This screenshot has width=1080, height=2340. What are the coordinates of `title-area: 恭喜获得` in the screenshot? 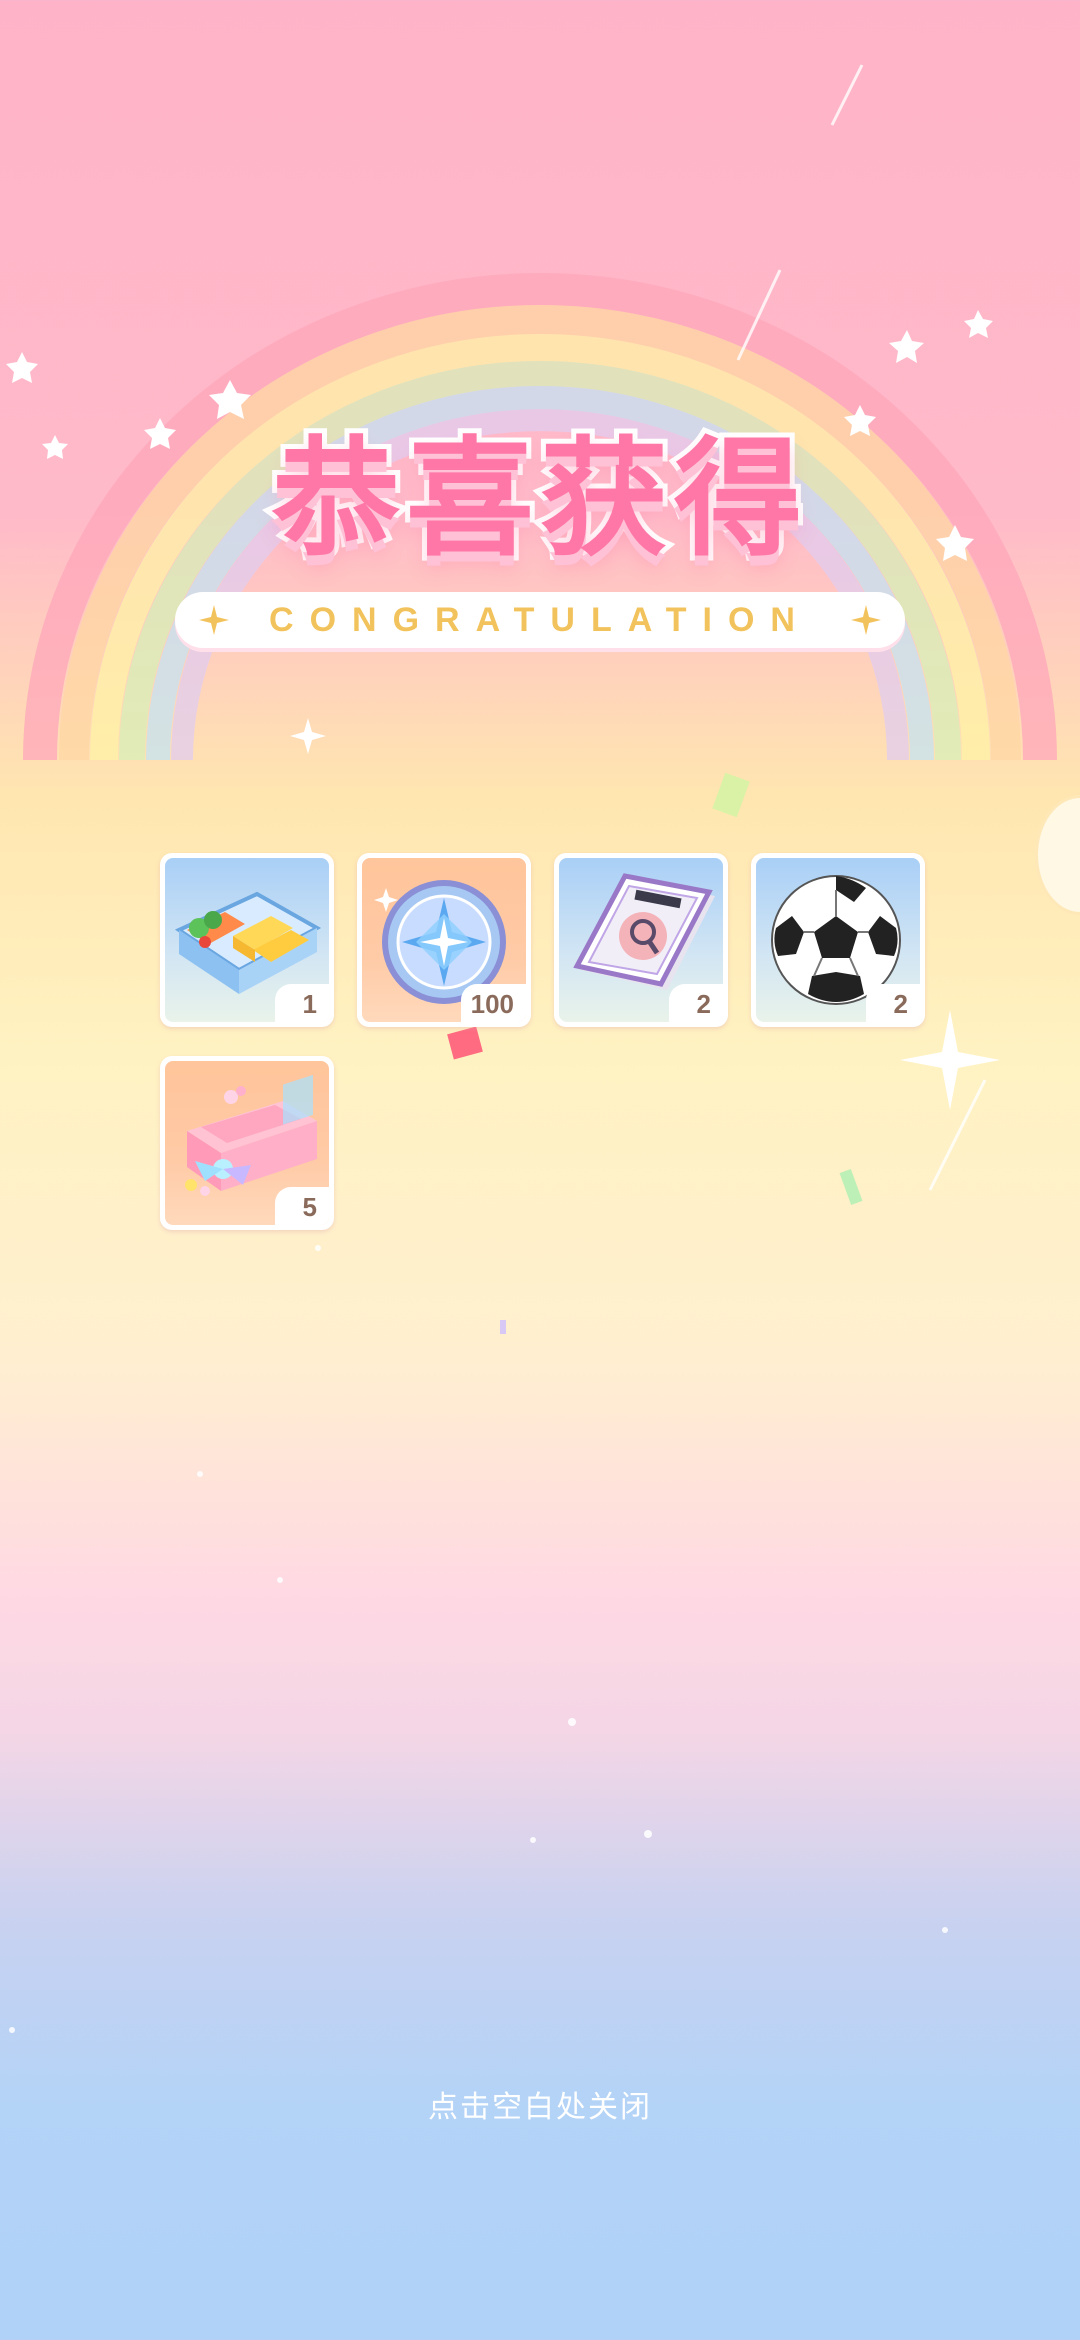 It's located at (540, 487).